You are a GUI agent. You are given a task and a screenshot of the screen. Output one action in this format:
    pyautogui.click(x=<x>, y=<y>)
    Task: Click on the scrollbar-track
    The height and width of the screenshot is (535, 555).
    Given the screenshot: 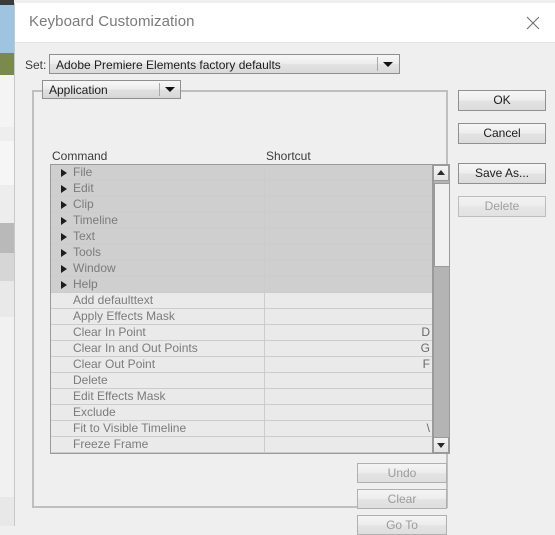 What is the action you would take?
    pyautogui.click(x=441, y=309)
    